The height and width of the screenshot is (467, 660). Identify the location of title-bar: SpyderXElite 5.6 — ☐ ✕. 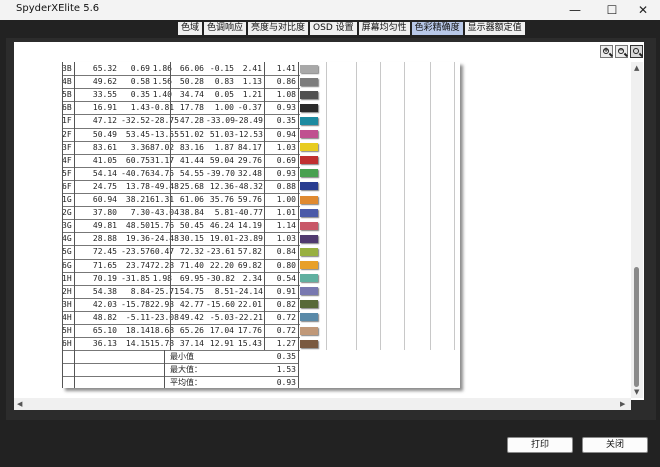
(330, 10).